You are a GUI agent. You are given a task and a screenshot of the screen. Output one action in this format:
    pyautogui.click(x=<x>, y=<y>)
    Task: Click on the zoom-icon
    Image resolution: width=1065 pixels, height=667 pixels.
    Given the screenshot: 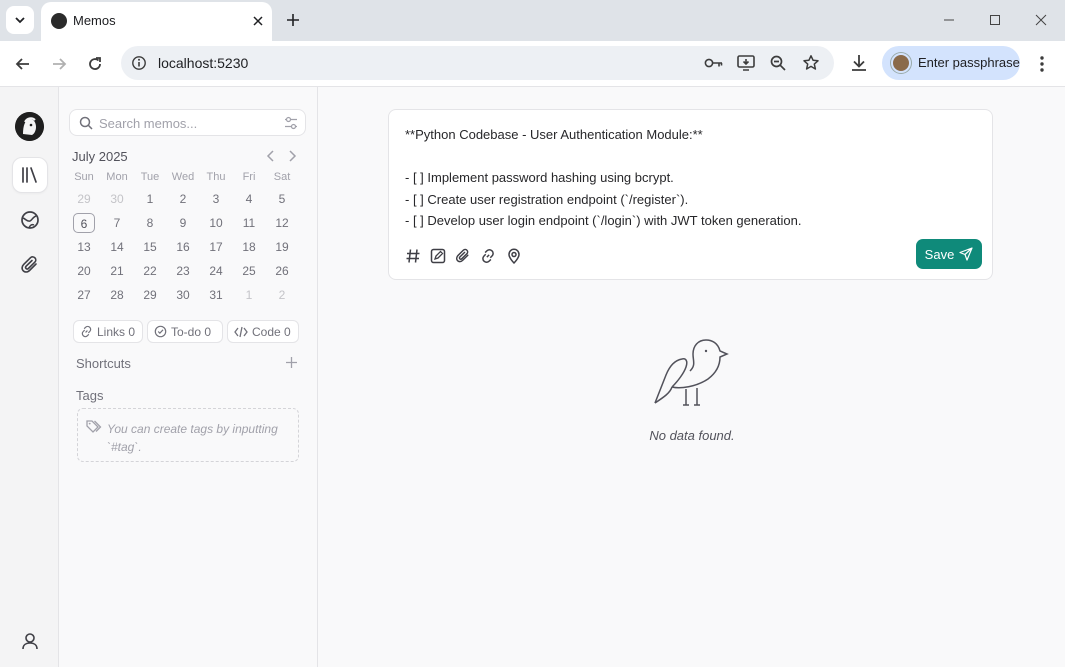 What is the action you would take?
    pyautogui.click(x=778, y=63)
    